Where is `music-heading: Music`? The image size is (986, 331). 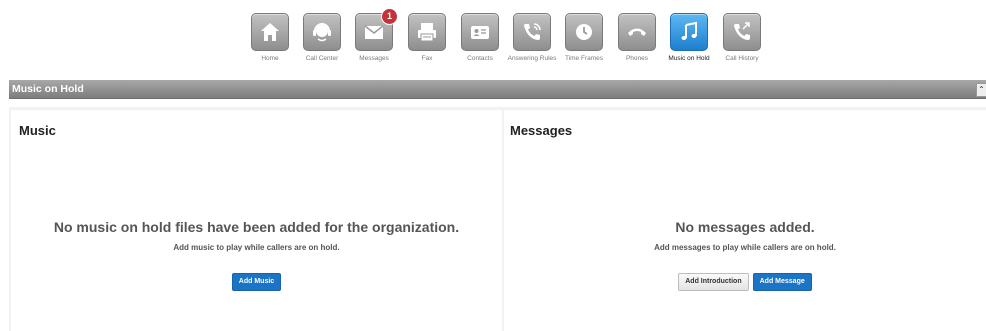 music-heading: Music is located at coordinates (37, 130).